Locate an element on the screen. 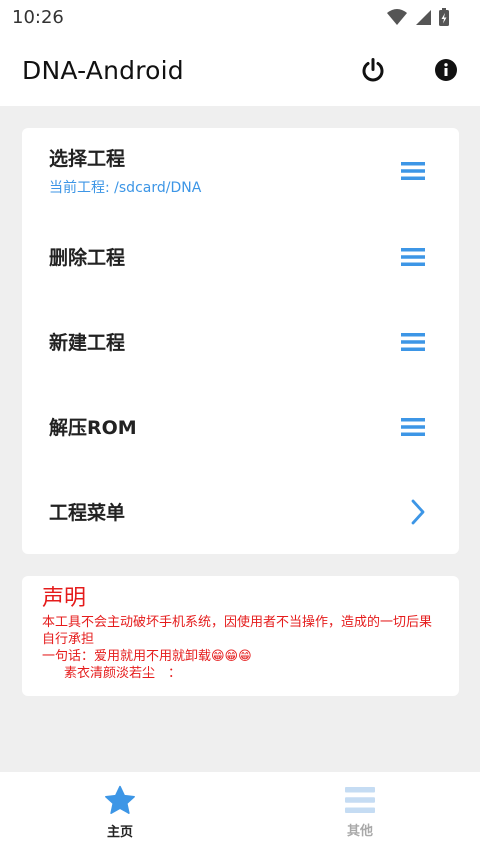  chevron-right-icon is located at coordinates (418, 511).